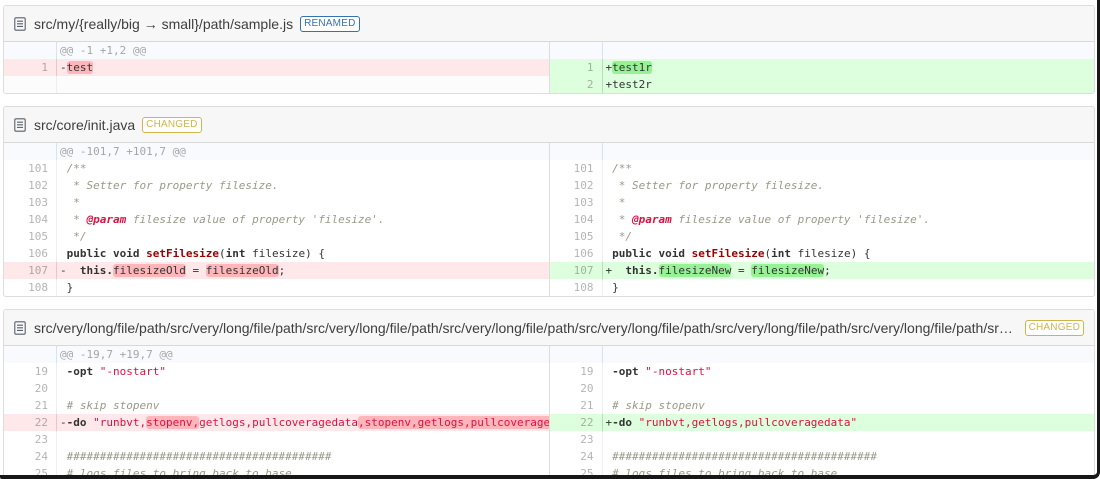 The height and width of the screenshot is (479, 1100). I want to click on code-line: */, so click(849, 236).